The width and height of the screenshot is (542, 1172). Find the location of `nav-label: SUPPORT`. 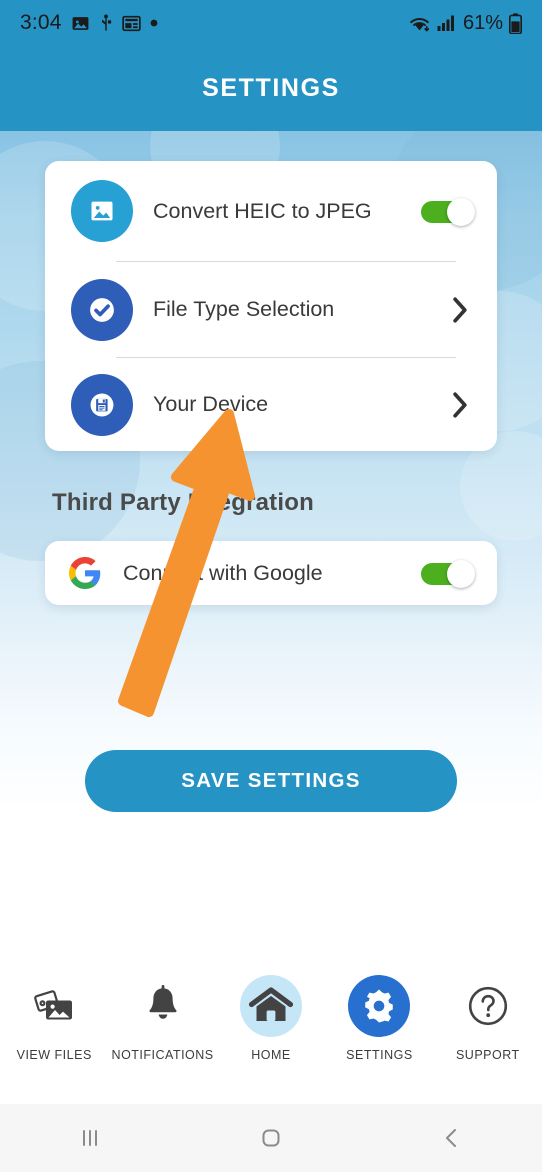

nav-label: SUPPORT is located at coordinates (487, 1055).